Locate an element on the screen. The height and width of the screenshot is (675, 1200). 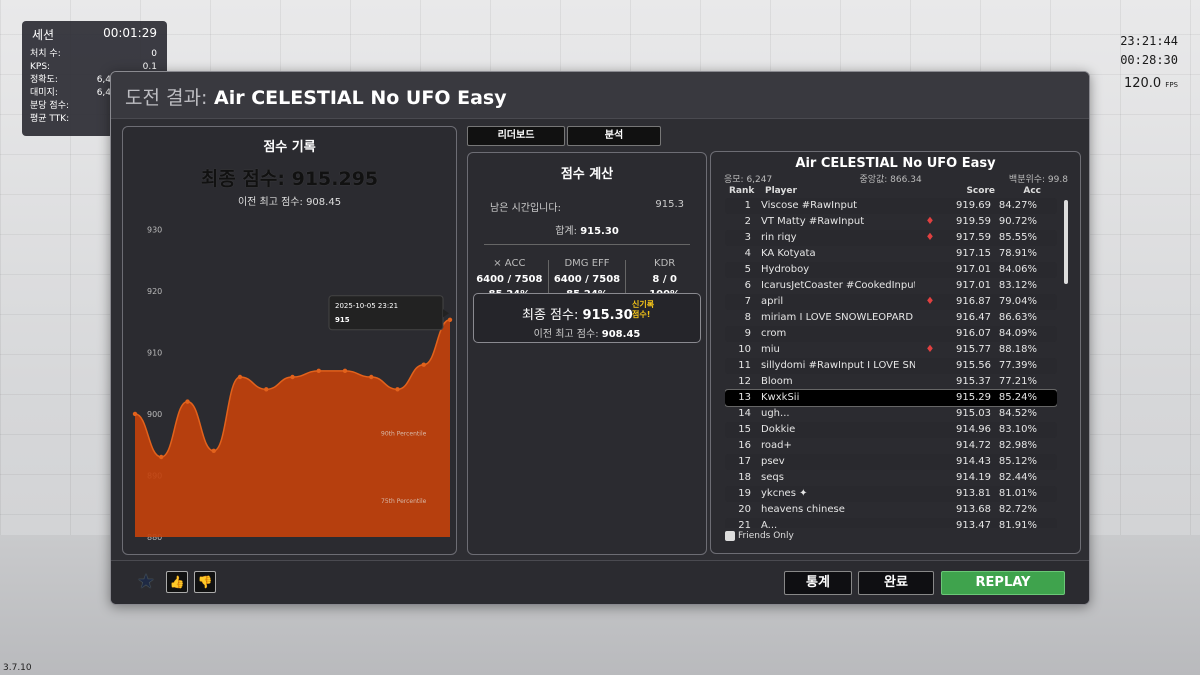
percentile-75-label: 75th Percentile is located at coordinates (404, 501).